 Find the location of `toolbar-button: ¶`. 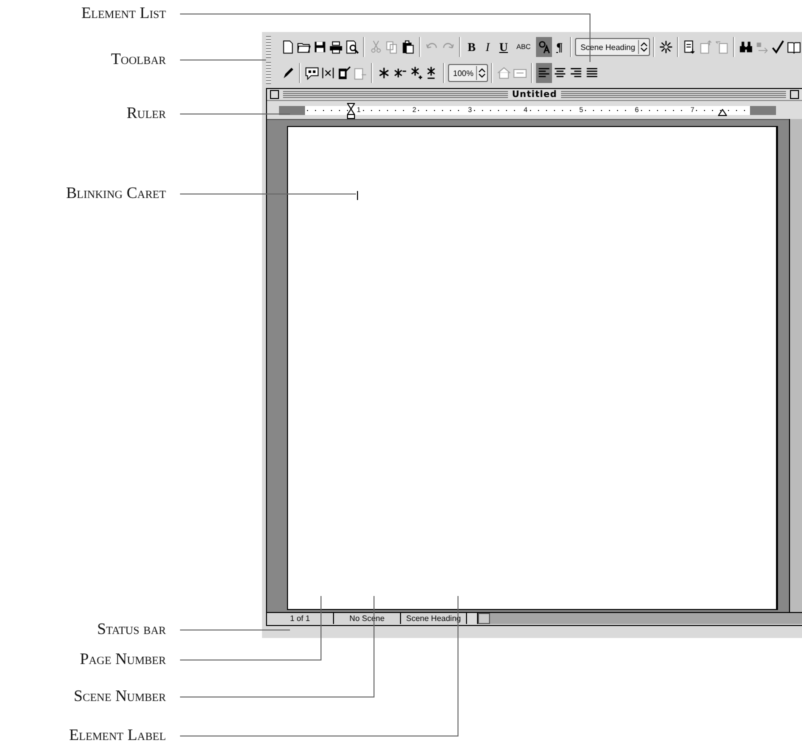

toolbar-button: ¶ is located at coordinates (560, 47).